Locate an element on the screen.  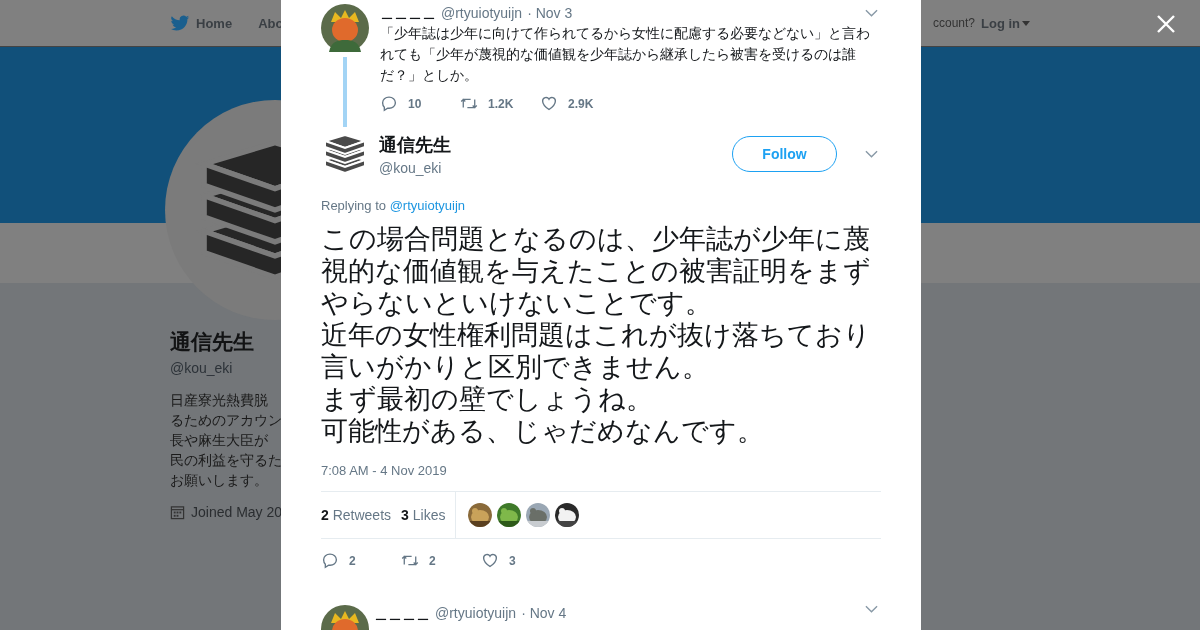
tweet-date: · Nov 3 is located at coordinates (550, 13).